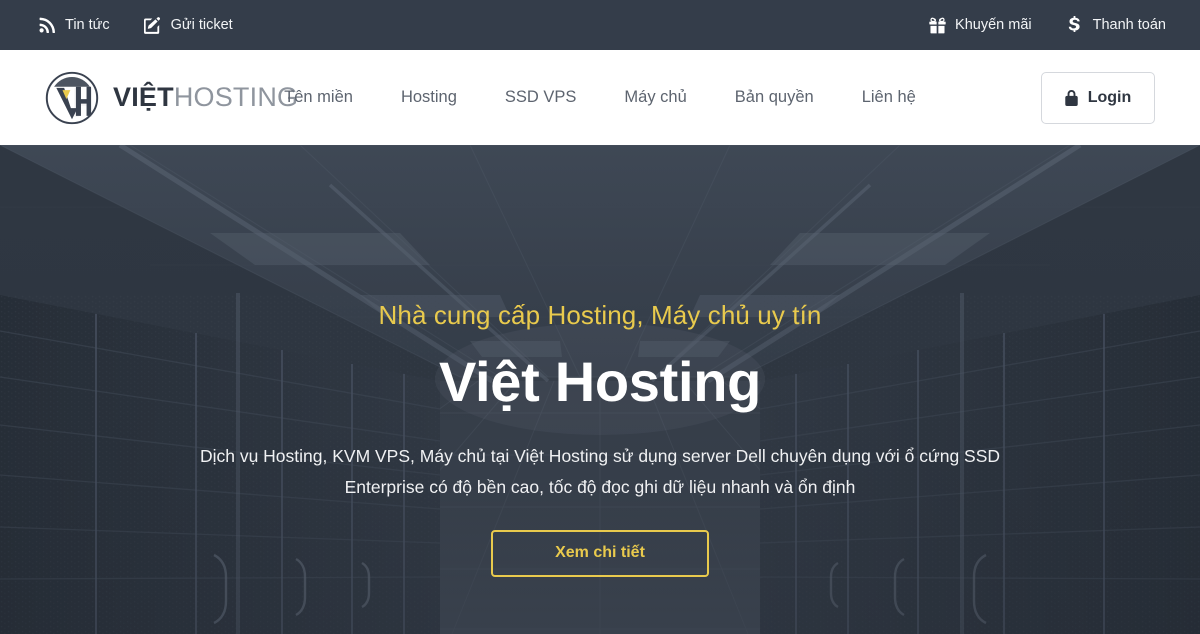  Describe the element at coordinates (1109, 97) in the screenshot. I see `login-button-label: Login` at that location.